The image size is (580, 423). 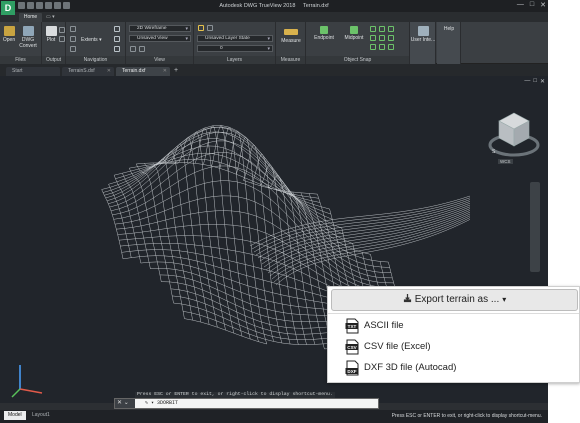 What do you see at coordinates (354, 38) in the screenshot?
I see `midpoint-label: Midpoint` at bounding box center [354, 38].